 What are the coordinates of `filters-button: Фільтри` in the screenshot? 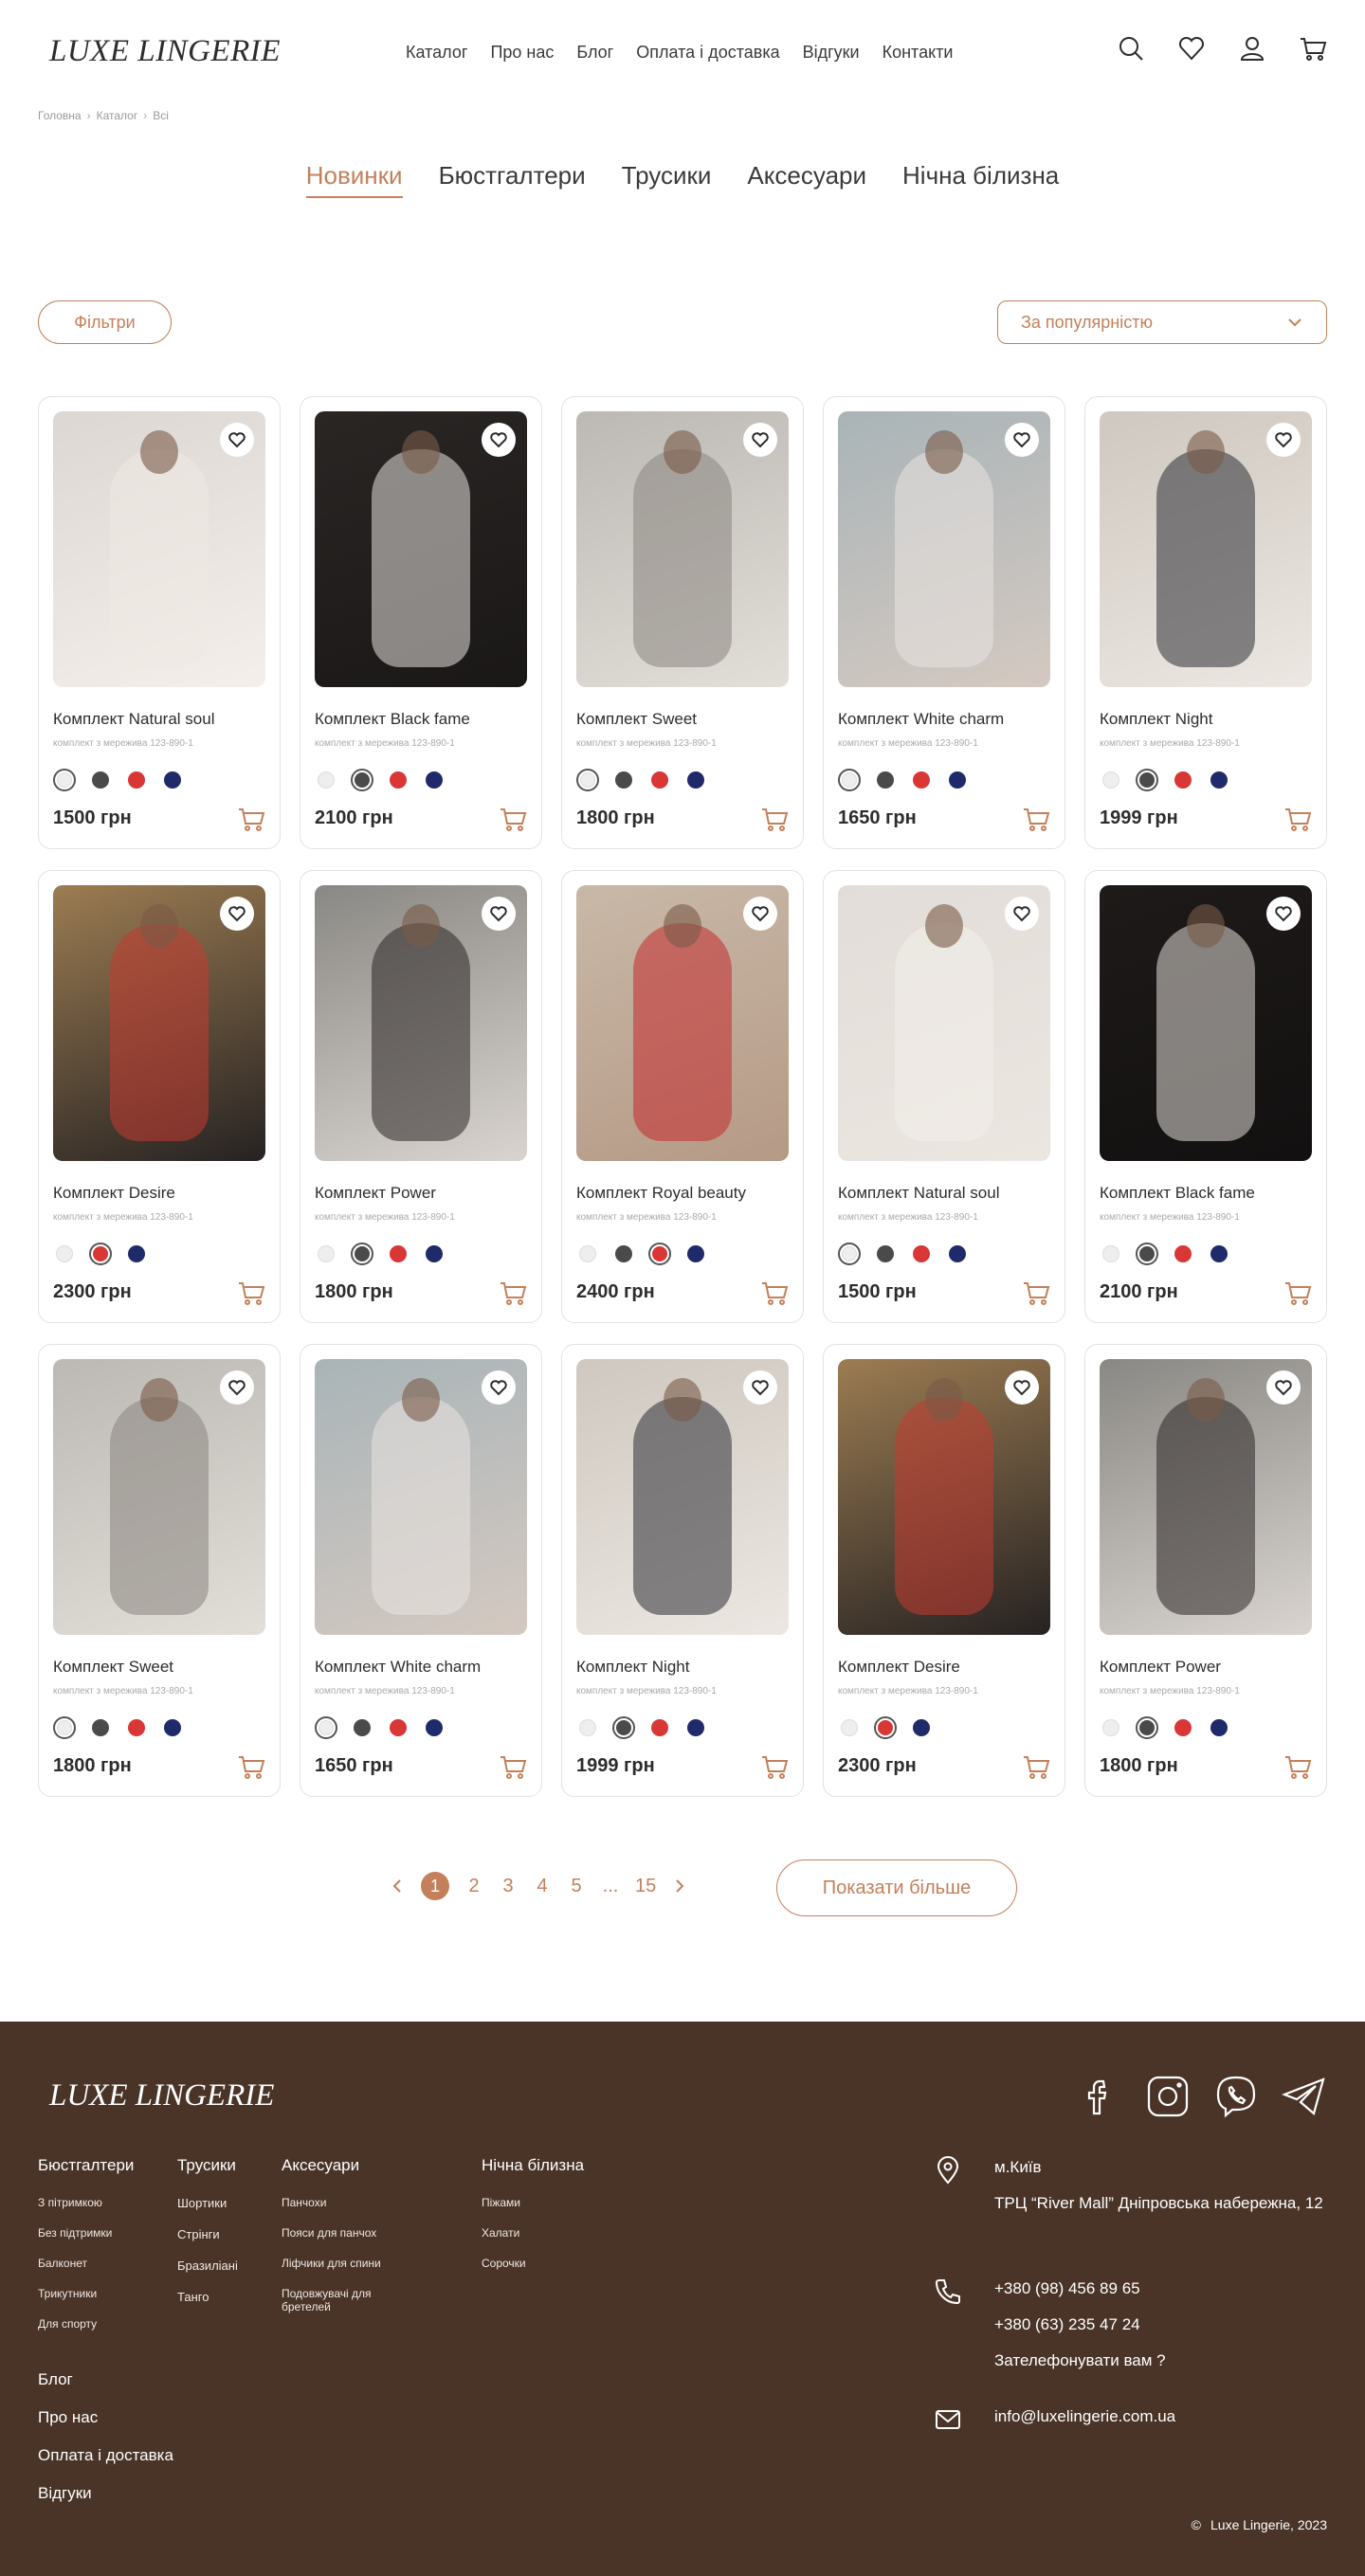 It's located at (105, 322).